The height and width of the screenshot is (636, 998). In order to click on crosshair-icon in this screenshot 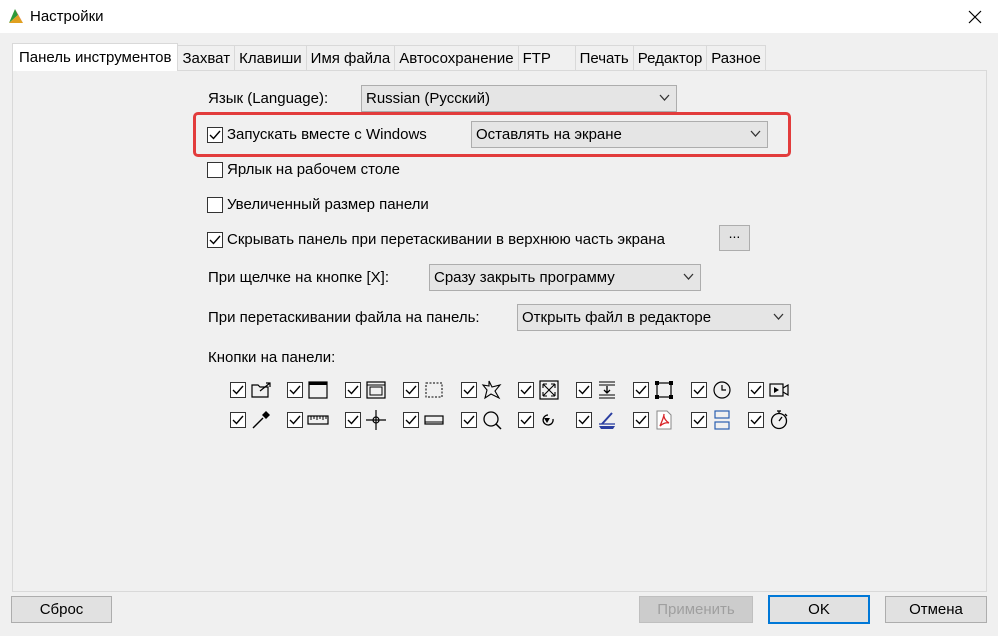, I will do `click(376, 420)`.